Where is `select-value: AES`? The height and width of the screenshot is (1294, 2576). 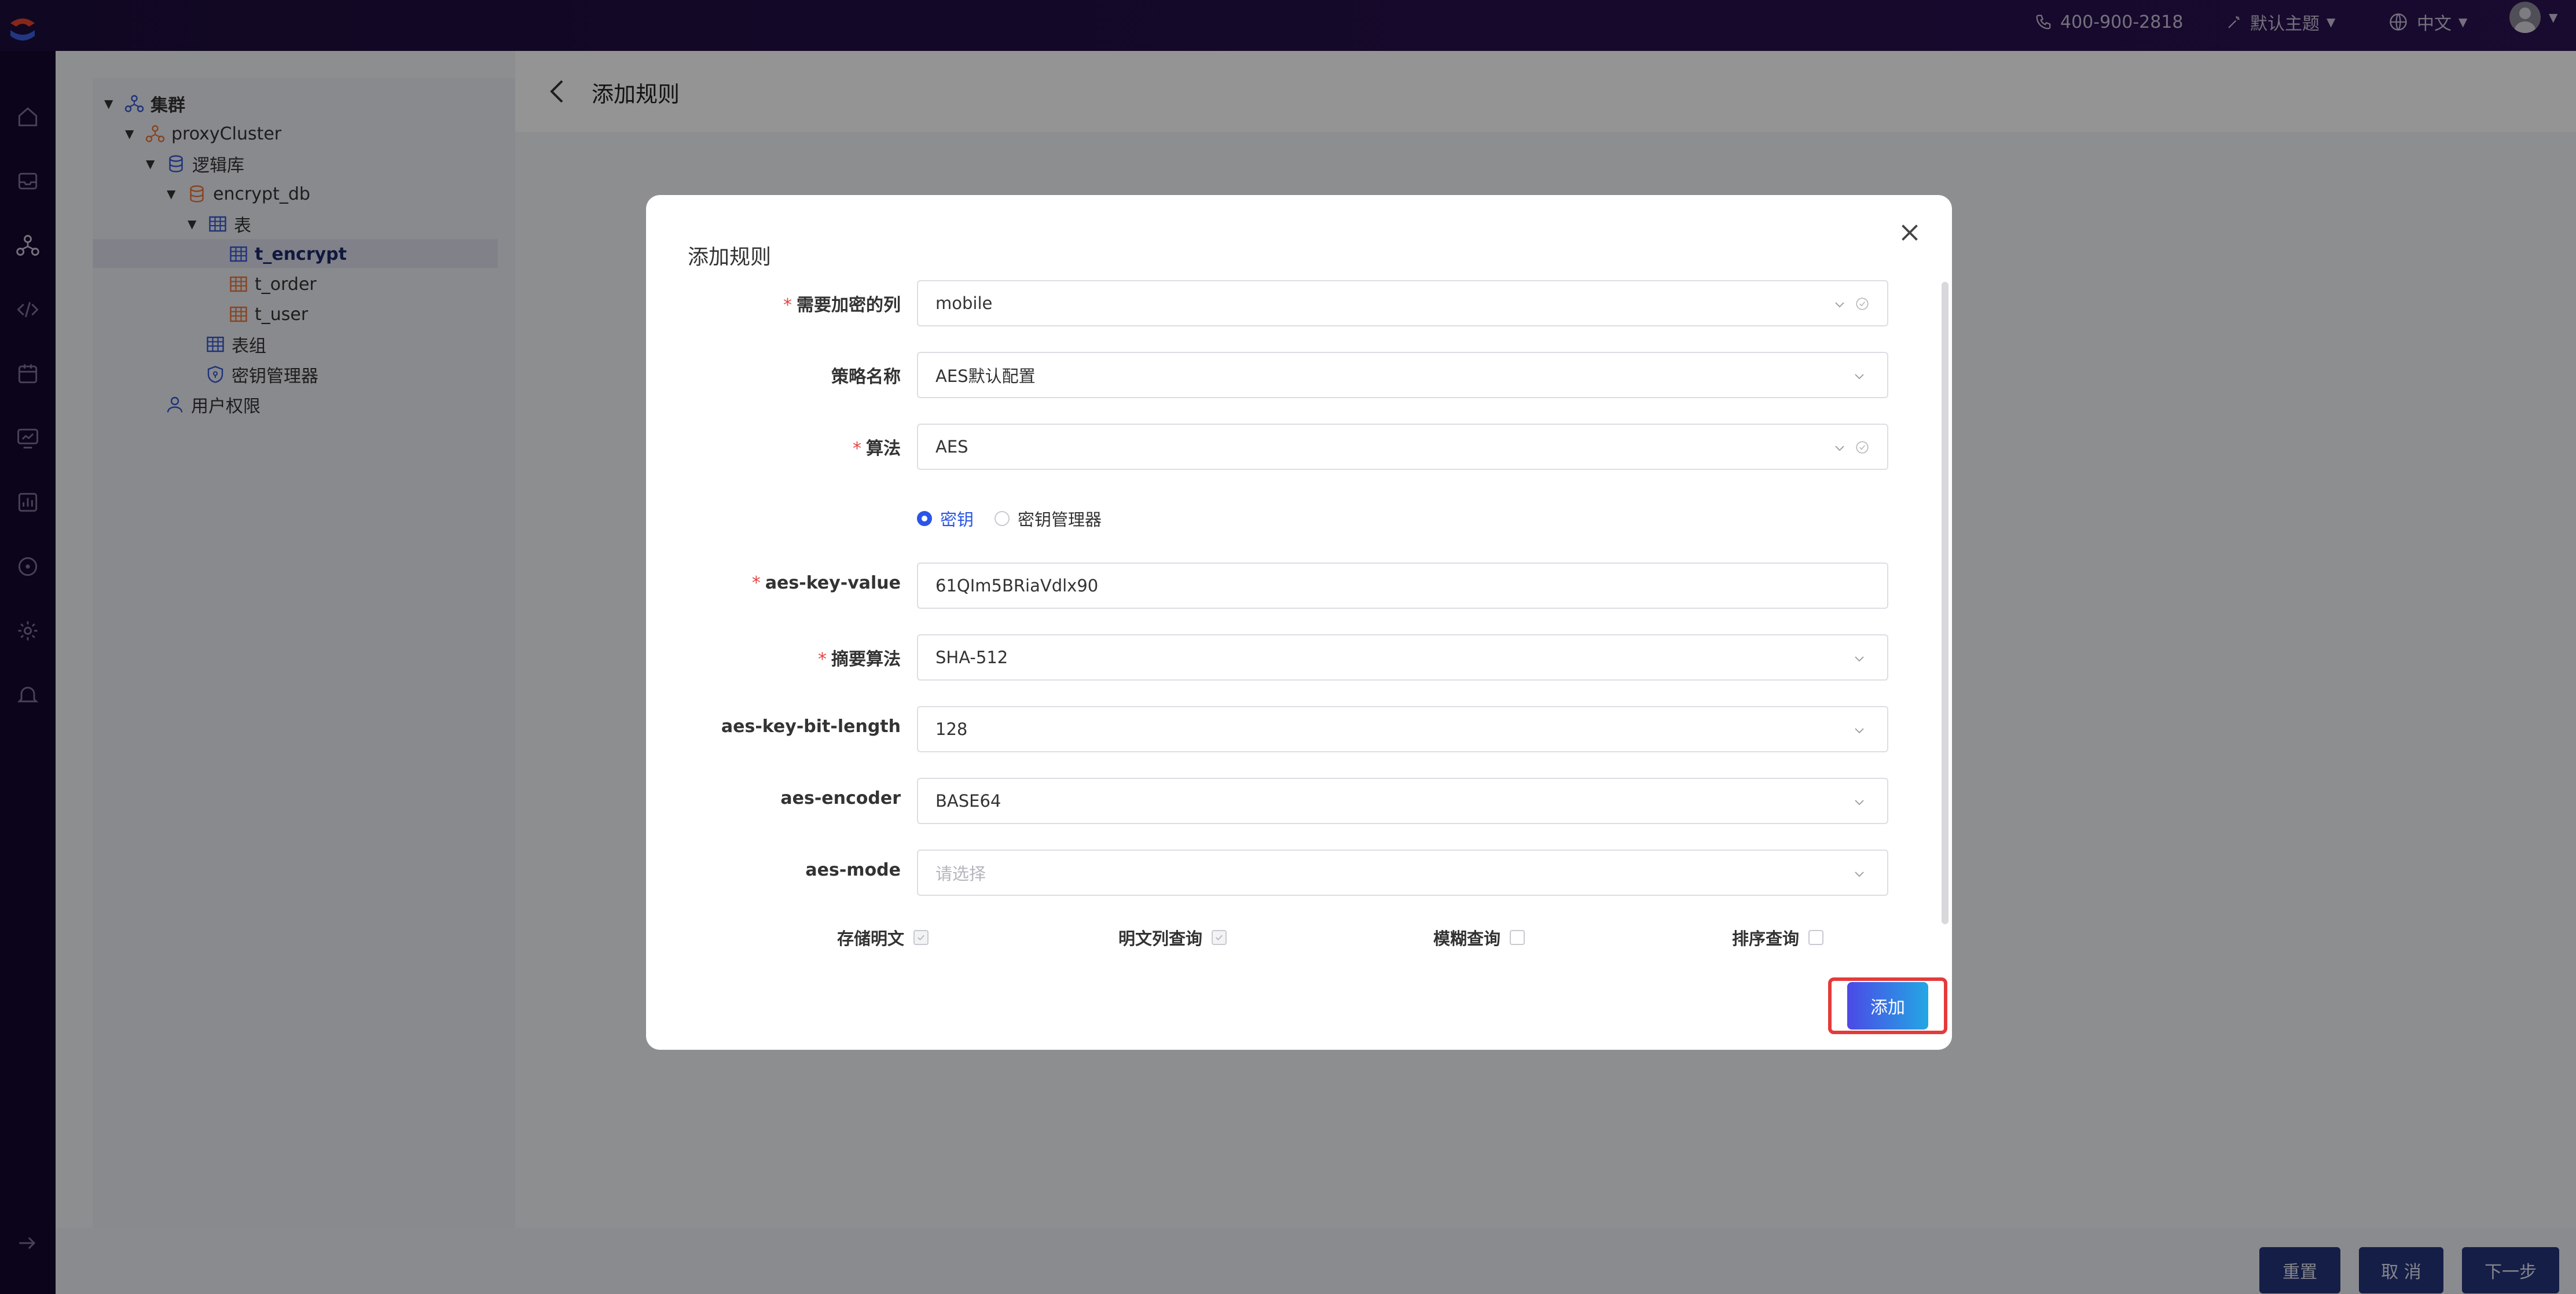 select-value: AES is located at coordinates (951, 447).